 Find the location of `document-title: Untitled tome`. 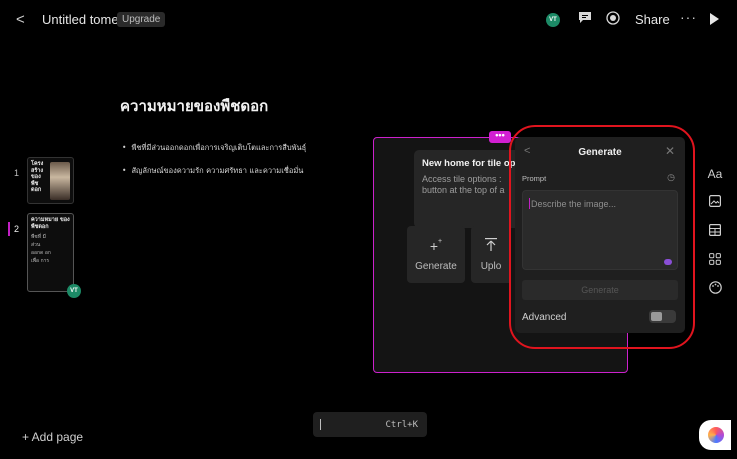

document-title: Untitled tome is located at coordinates (80, 19).